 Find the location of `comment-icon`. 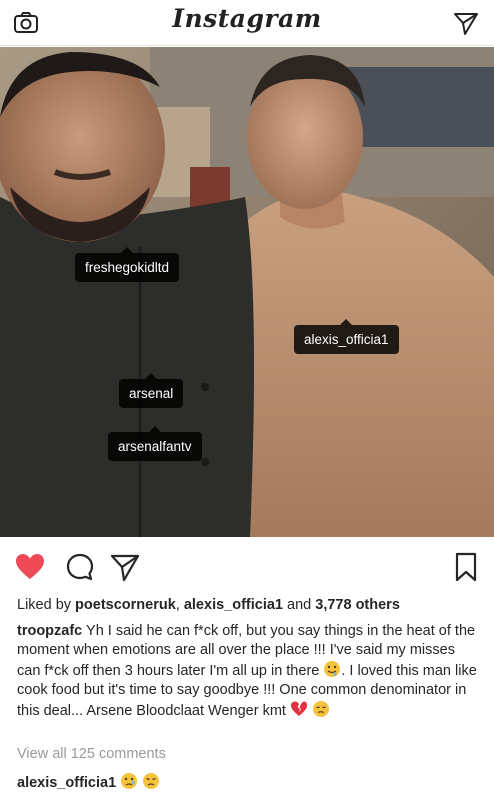

comment-icon is located at coordinates (80, 567).